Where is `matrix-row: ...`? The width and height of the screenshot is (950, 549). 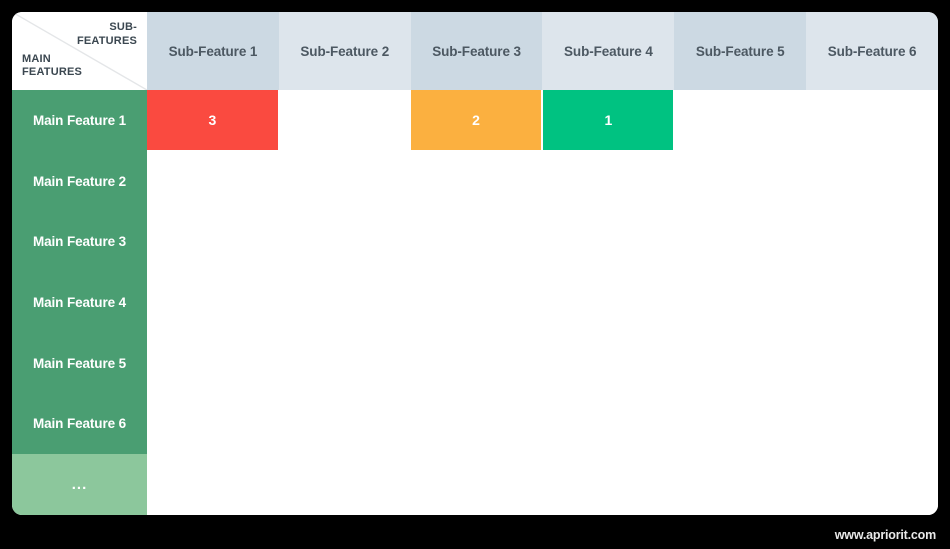
matrix-row: ... is located at coordinates (475, 484).